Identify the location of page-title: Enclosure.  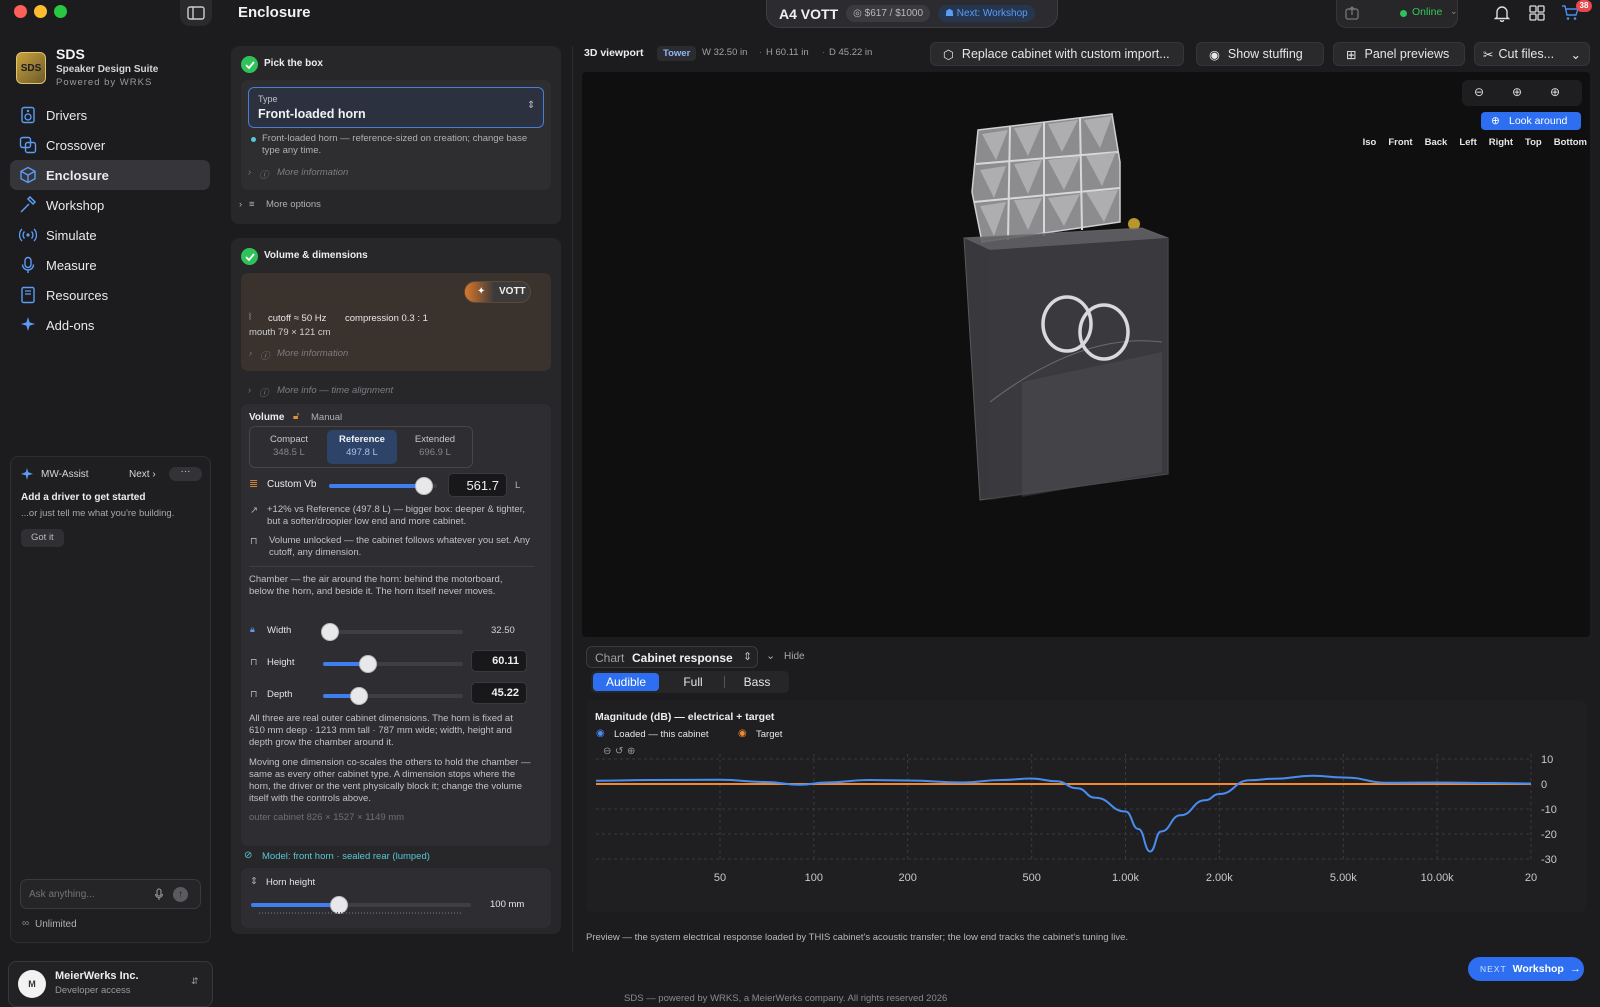
(274, 12).